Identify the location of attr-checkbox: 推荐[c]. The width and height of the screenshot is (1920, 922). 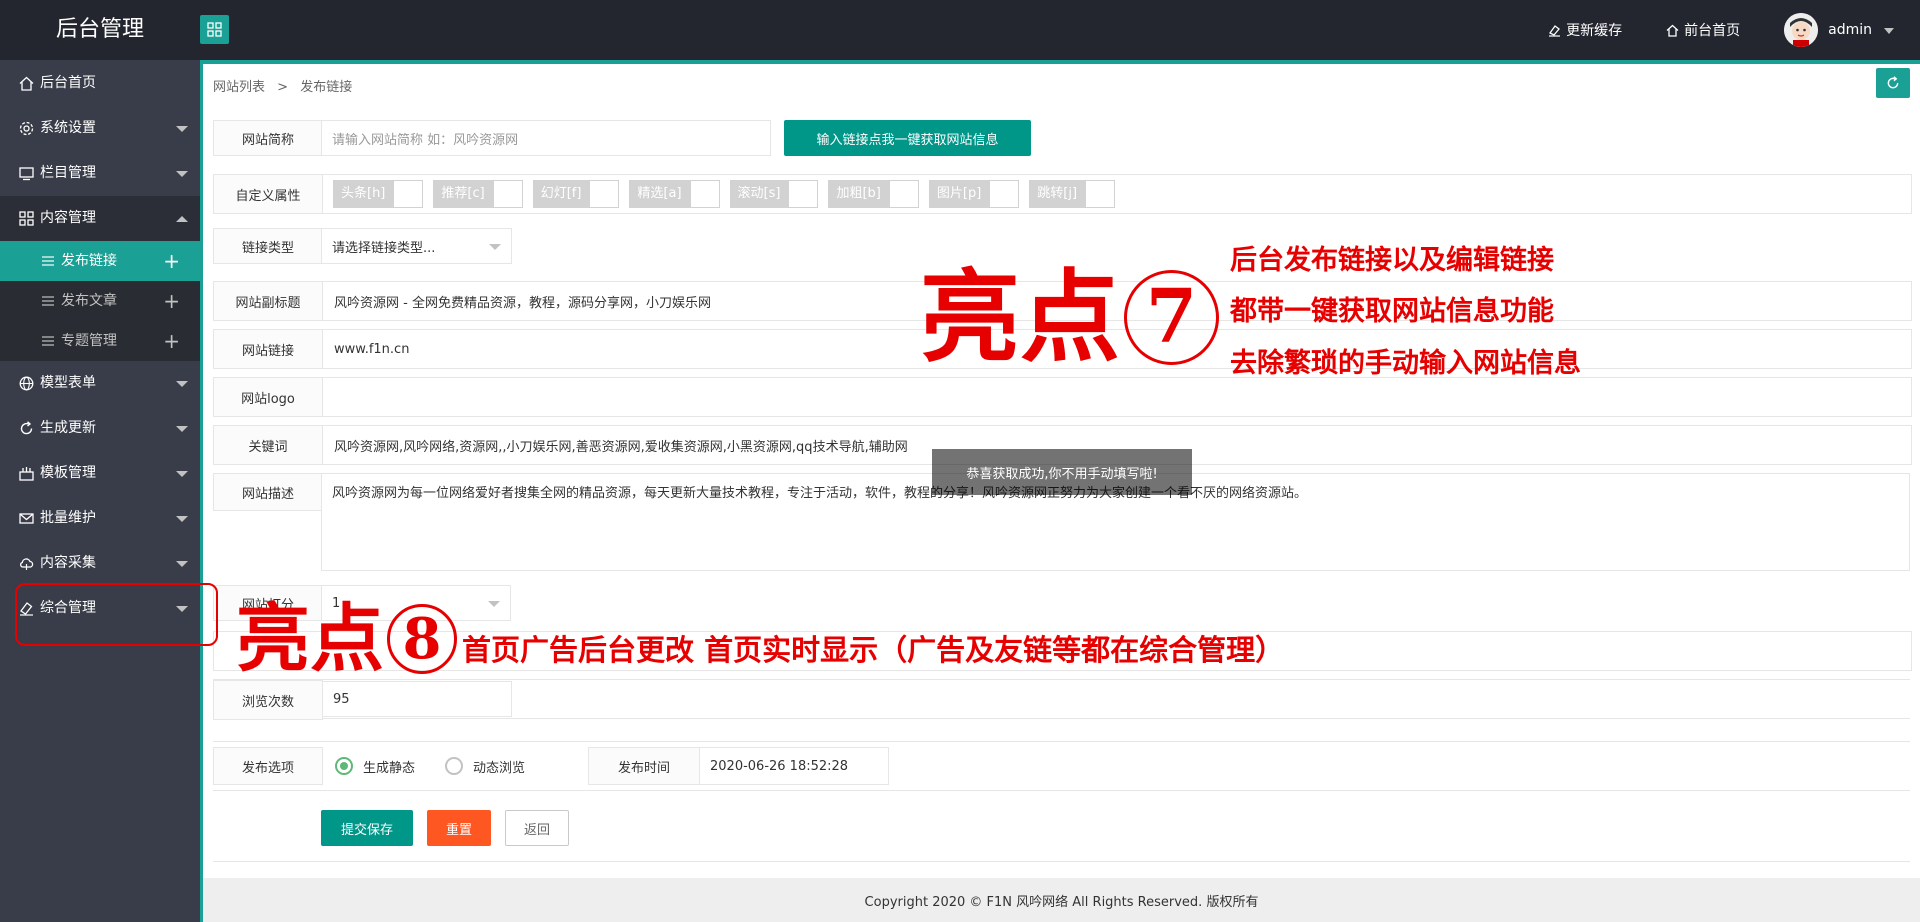
(478, 194).